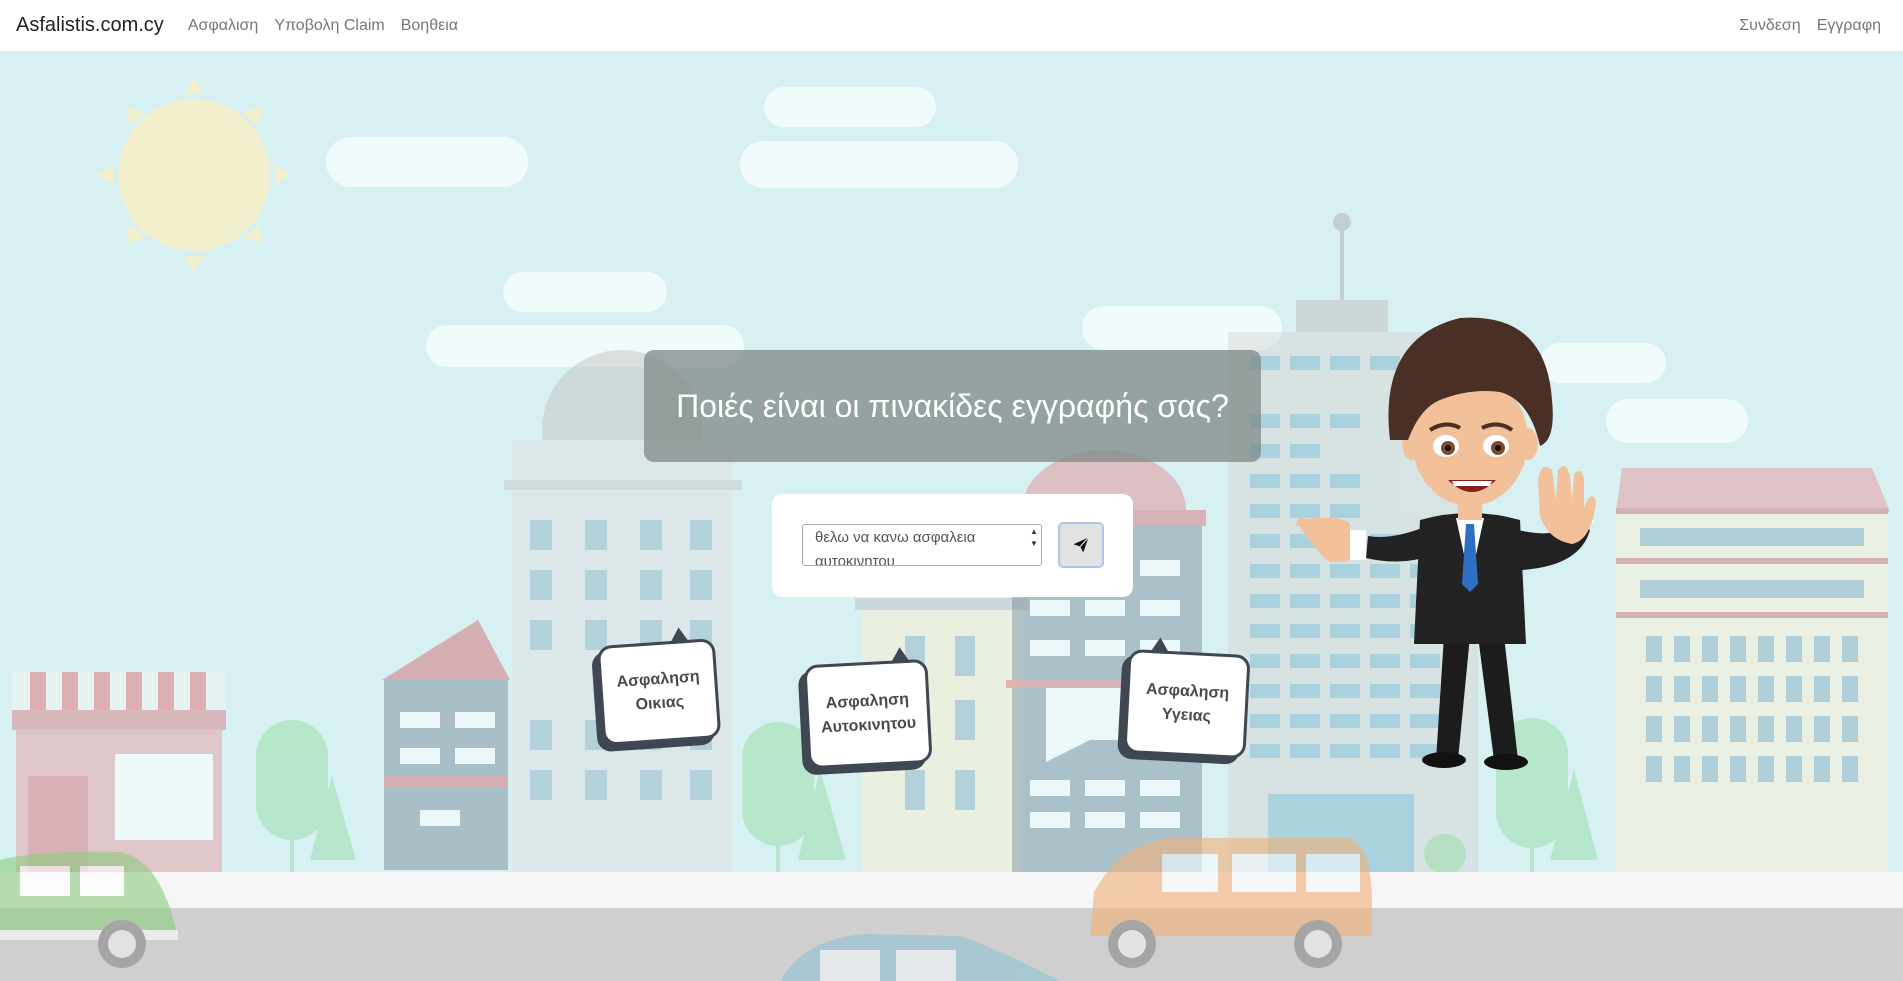 This screenshot has height=981, width=1903. What do you see at coordinates (329, 26) in the screenshot?
I see `nav-link-submit-claim: Υποβολη Claim` at bounding box center [329, 26].